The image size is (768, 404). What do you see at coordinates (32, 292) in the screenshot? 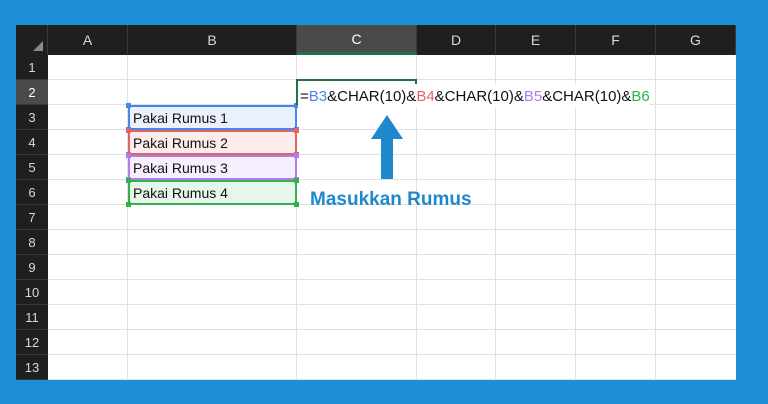
I see `row-header-10: 10` at bounding box center [32, 292].